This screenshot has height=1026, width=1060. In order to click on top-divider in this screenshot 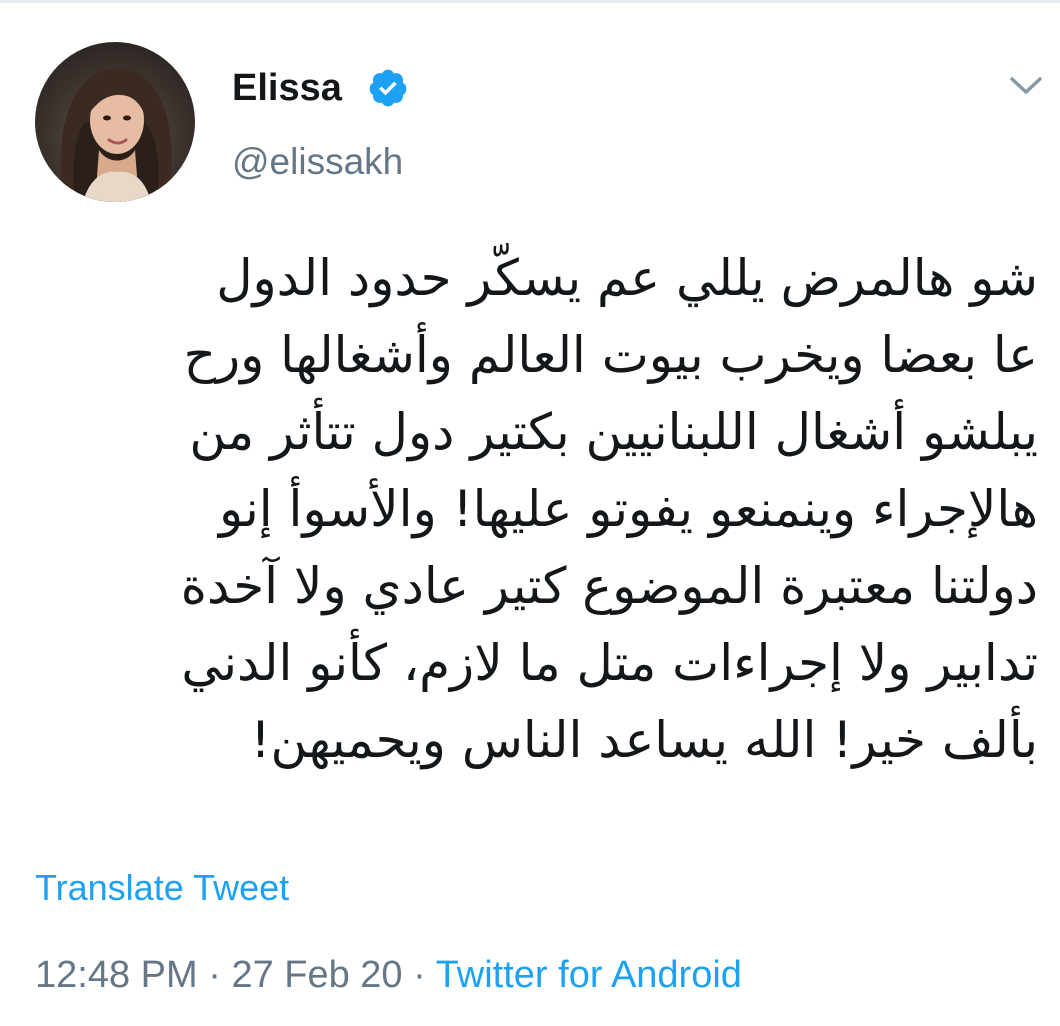, I will do `click(530, 1)`.